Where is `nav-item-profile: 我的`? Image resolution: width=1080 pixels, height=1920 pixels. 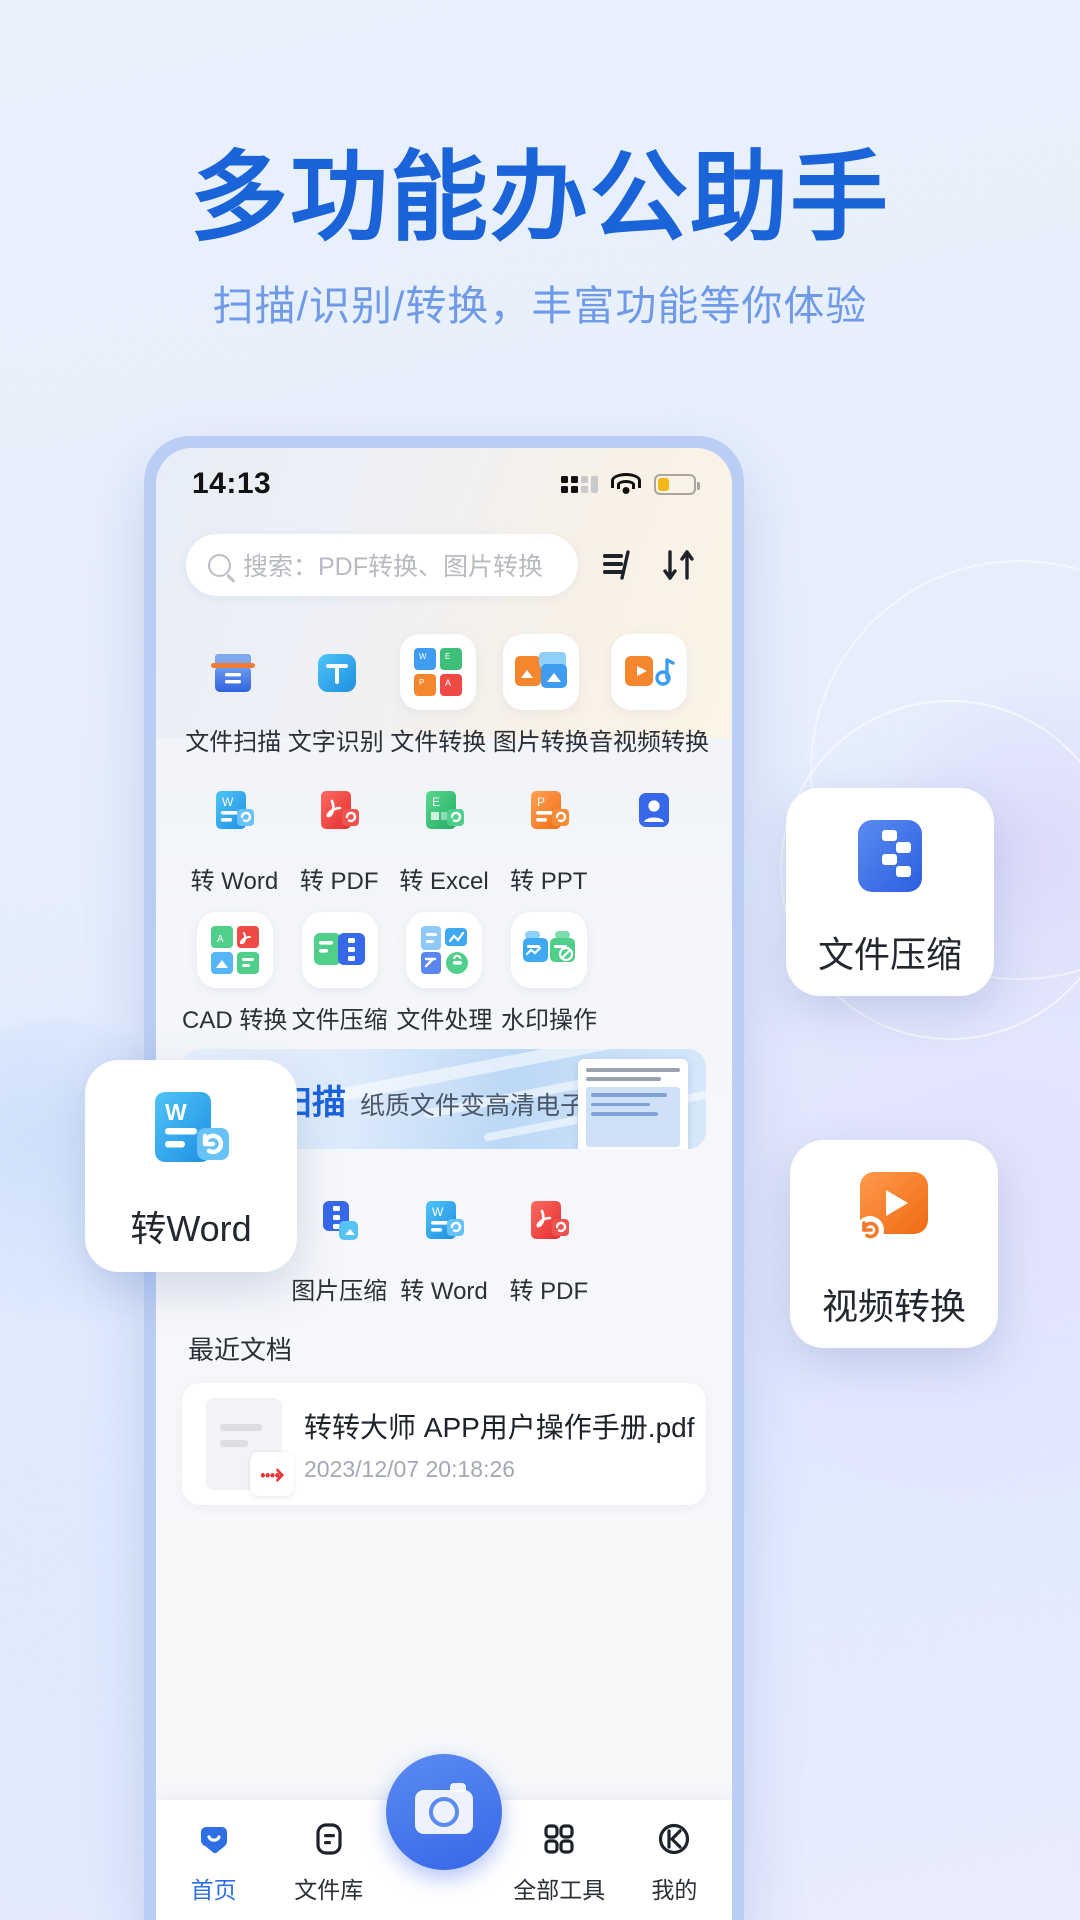
nav-item-profile: 我的 is located at coordinates (674, 1861).